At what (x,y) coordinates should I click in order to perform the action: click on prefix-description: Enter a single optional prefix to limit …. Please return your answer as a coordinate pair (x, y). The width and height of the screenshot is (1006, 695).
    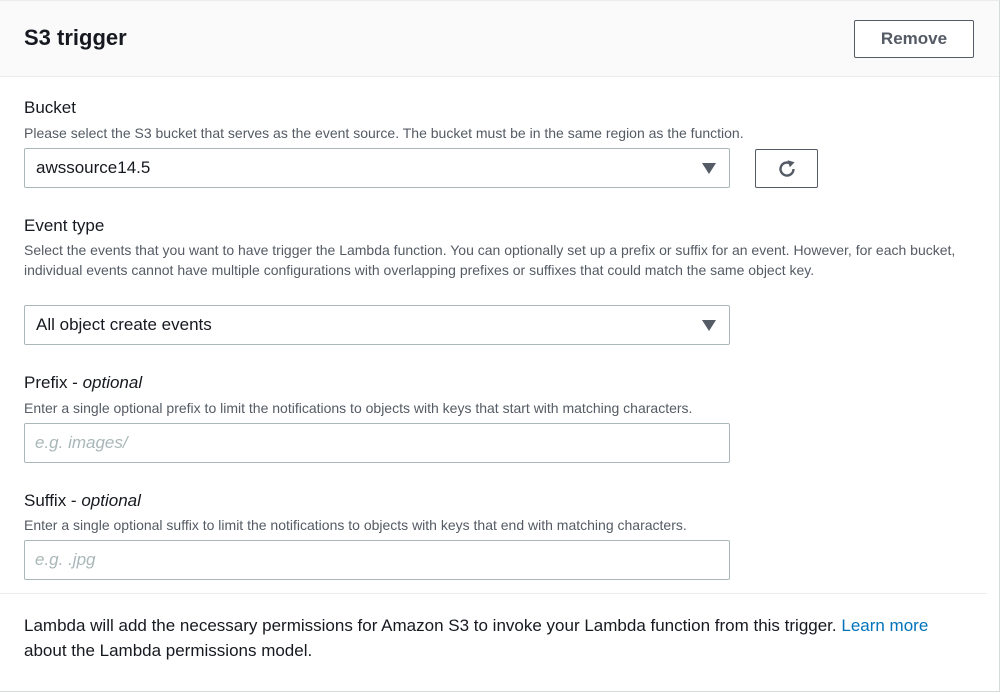
    Looking at the image, I should click on (358, 408).